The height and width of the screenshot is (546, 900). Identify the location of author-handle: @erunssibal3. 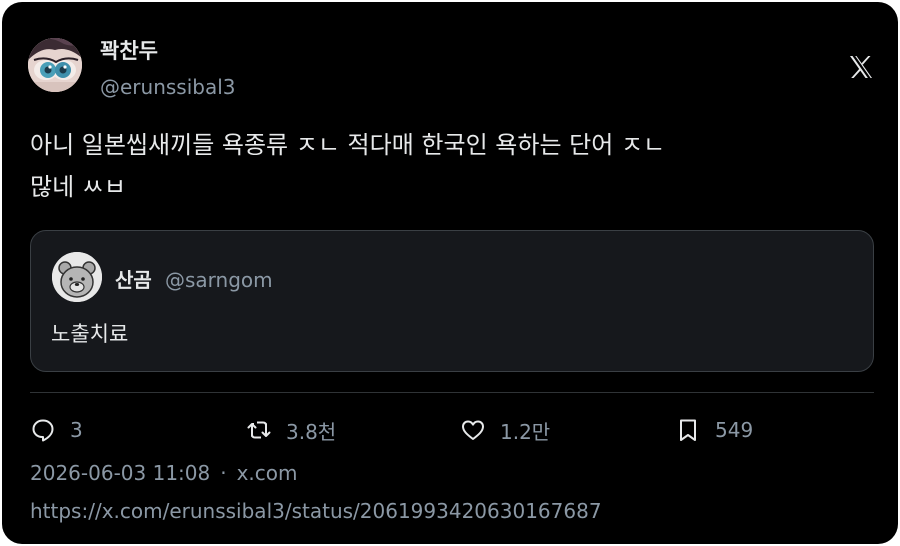
(168, 87).